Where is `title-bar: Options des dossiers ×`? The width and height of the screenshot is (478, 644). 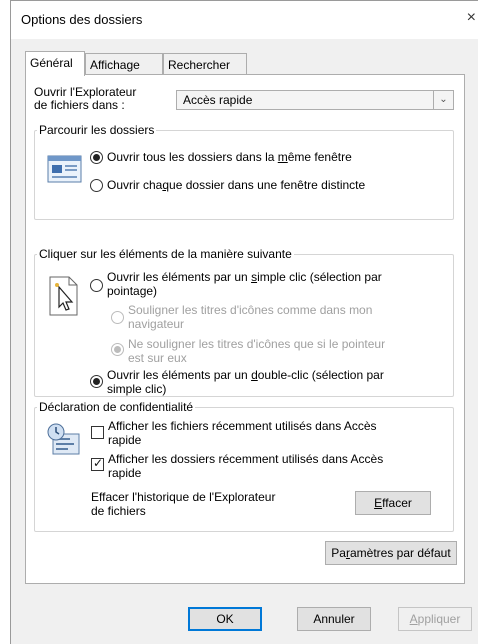
title-bar: Options des dossiers × is located at coordinates (244, 20).